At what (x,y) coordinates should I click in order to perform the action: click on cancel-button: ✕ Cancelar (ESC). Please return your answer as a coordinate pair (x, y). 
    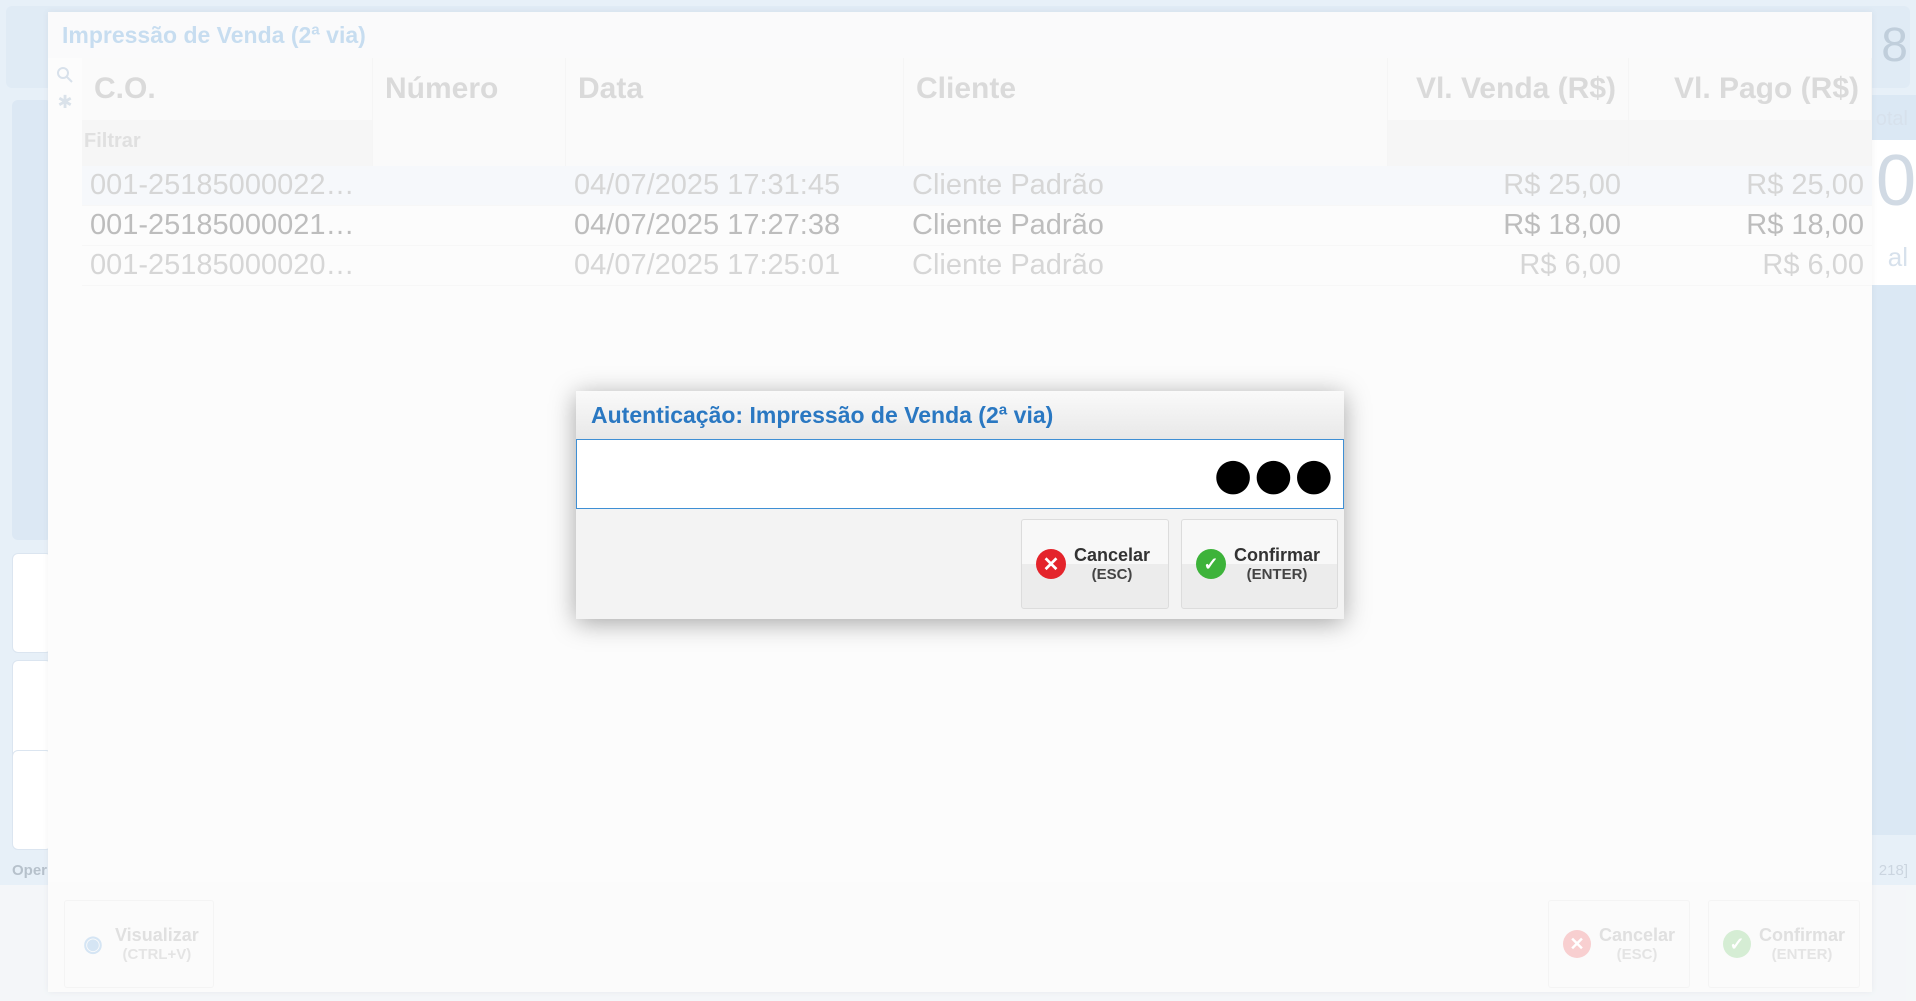
    Looking at the image, I should click on (1095, 564).